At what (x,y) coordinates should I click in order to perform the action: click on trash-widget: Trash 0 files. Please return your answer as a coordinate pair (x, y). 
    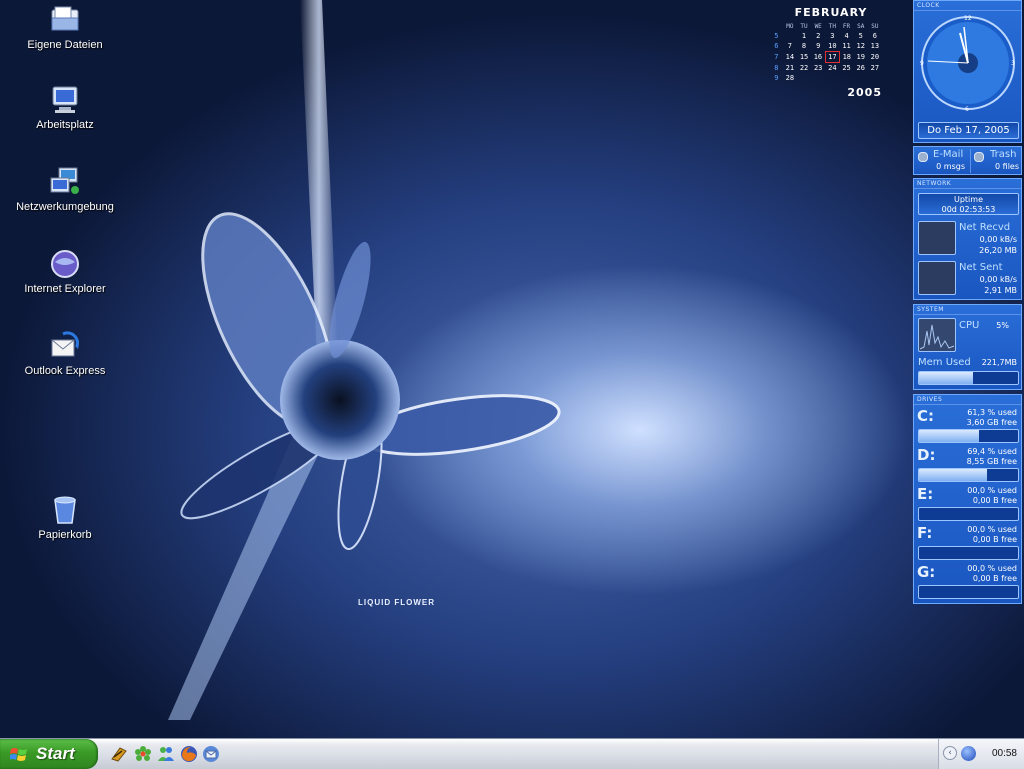
    Looking at the image, I should click on (995, 161).